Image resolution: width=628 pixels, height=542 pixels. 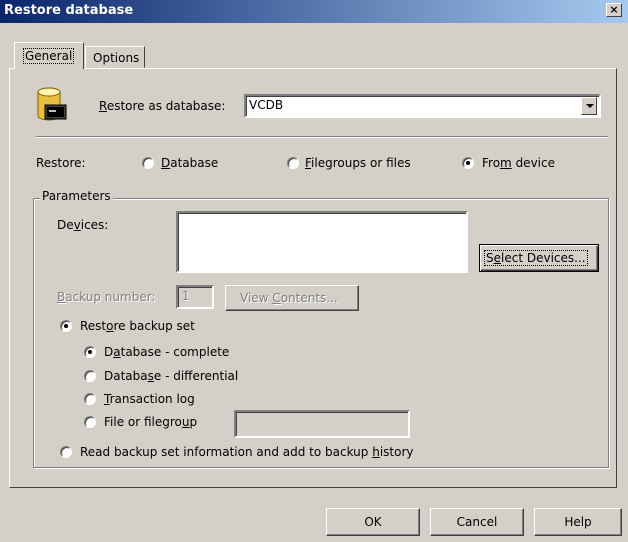 I want to click on radio-from-device, so click(x=468, y=163).